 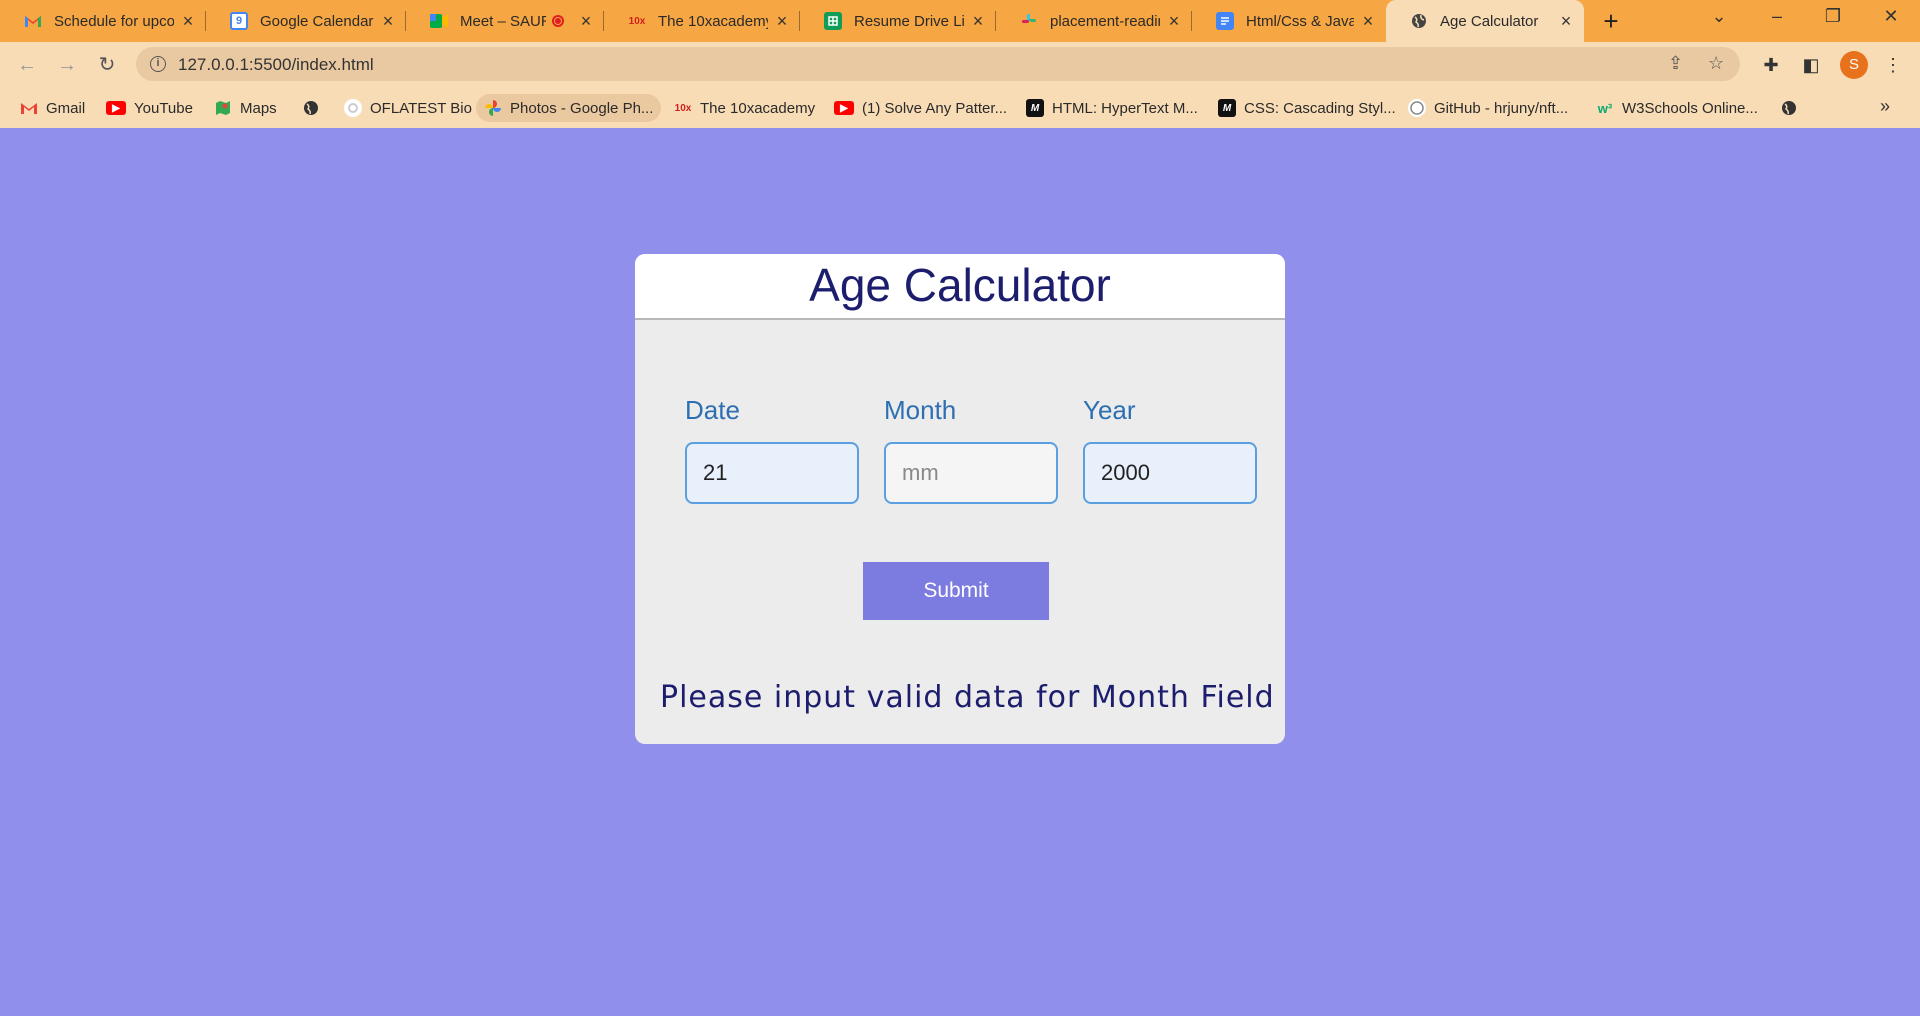 I want to click on bookmark-globe, so click(x=315, y=108).